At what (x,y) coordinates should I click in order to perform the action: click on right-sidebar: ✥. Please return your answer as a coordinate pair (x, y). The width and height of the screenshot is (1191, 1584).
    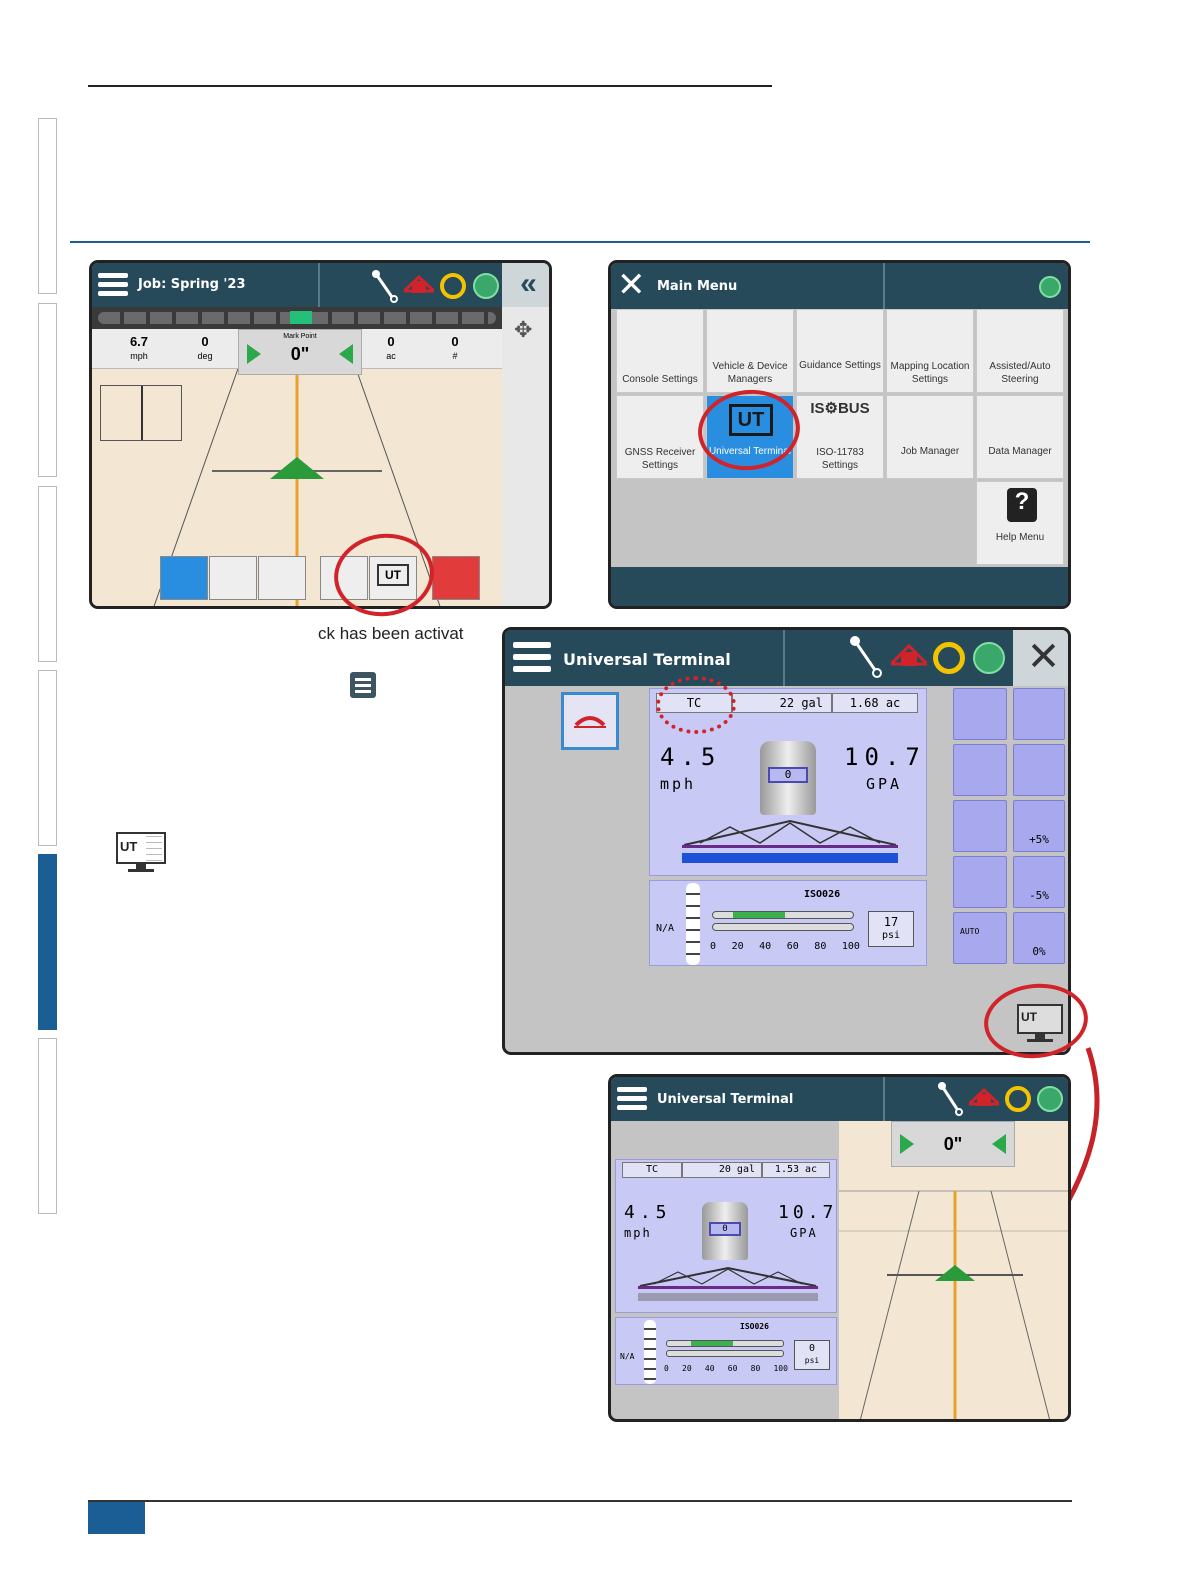
    Looking at the image, I should click on (525, 456).